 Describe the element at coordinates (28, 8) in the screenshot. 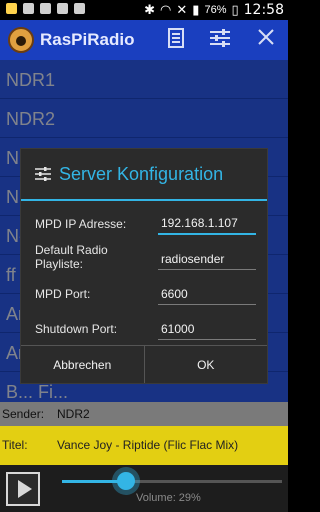

I see `inbox-icon` at that location.